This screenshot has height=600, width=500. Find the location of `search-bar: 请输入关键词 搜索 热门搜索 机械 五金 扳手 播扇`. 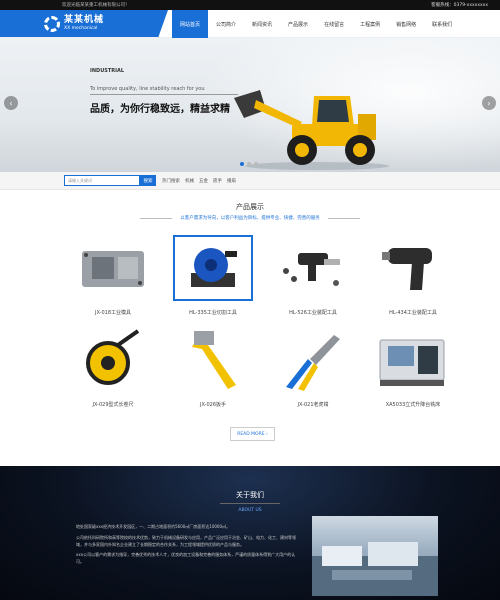

search-bar: 请输入关键词 搜索 热门搜索 机械 五金 扳手 播扇 is located at coordinates (250, 181).